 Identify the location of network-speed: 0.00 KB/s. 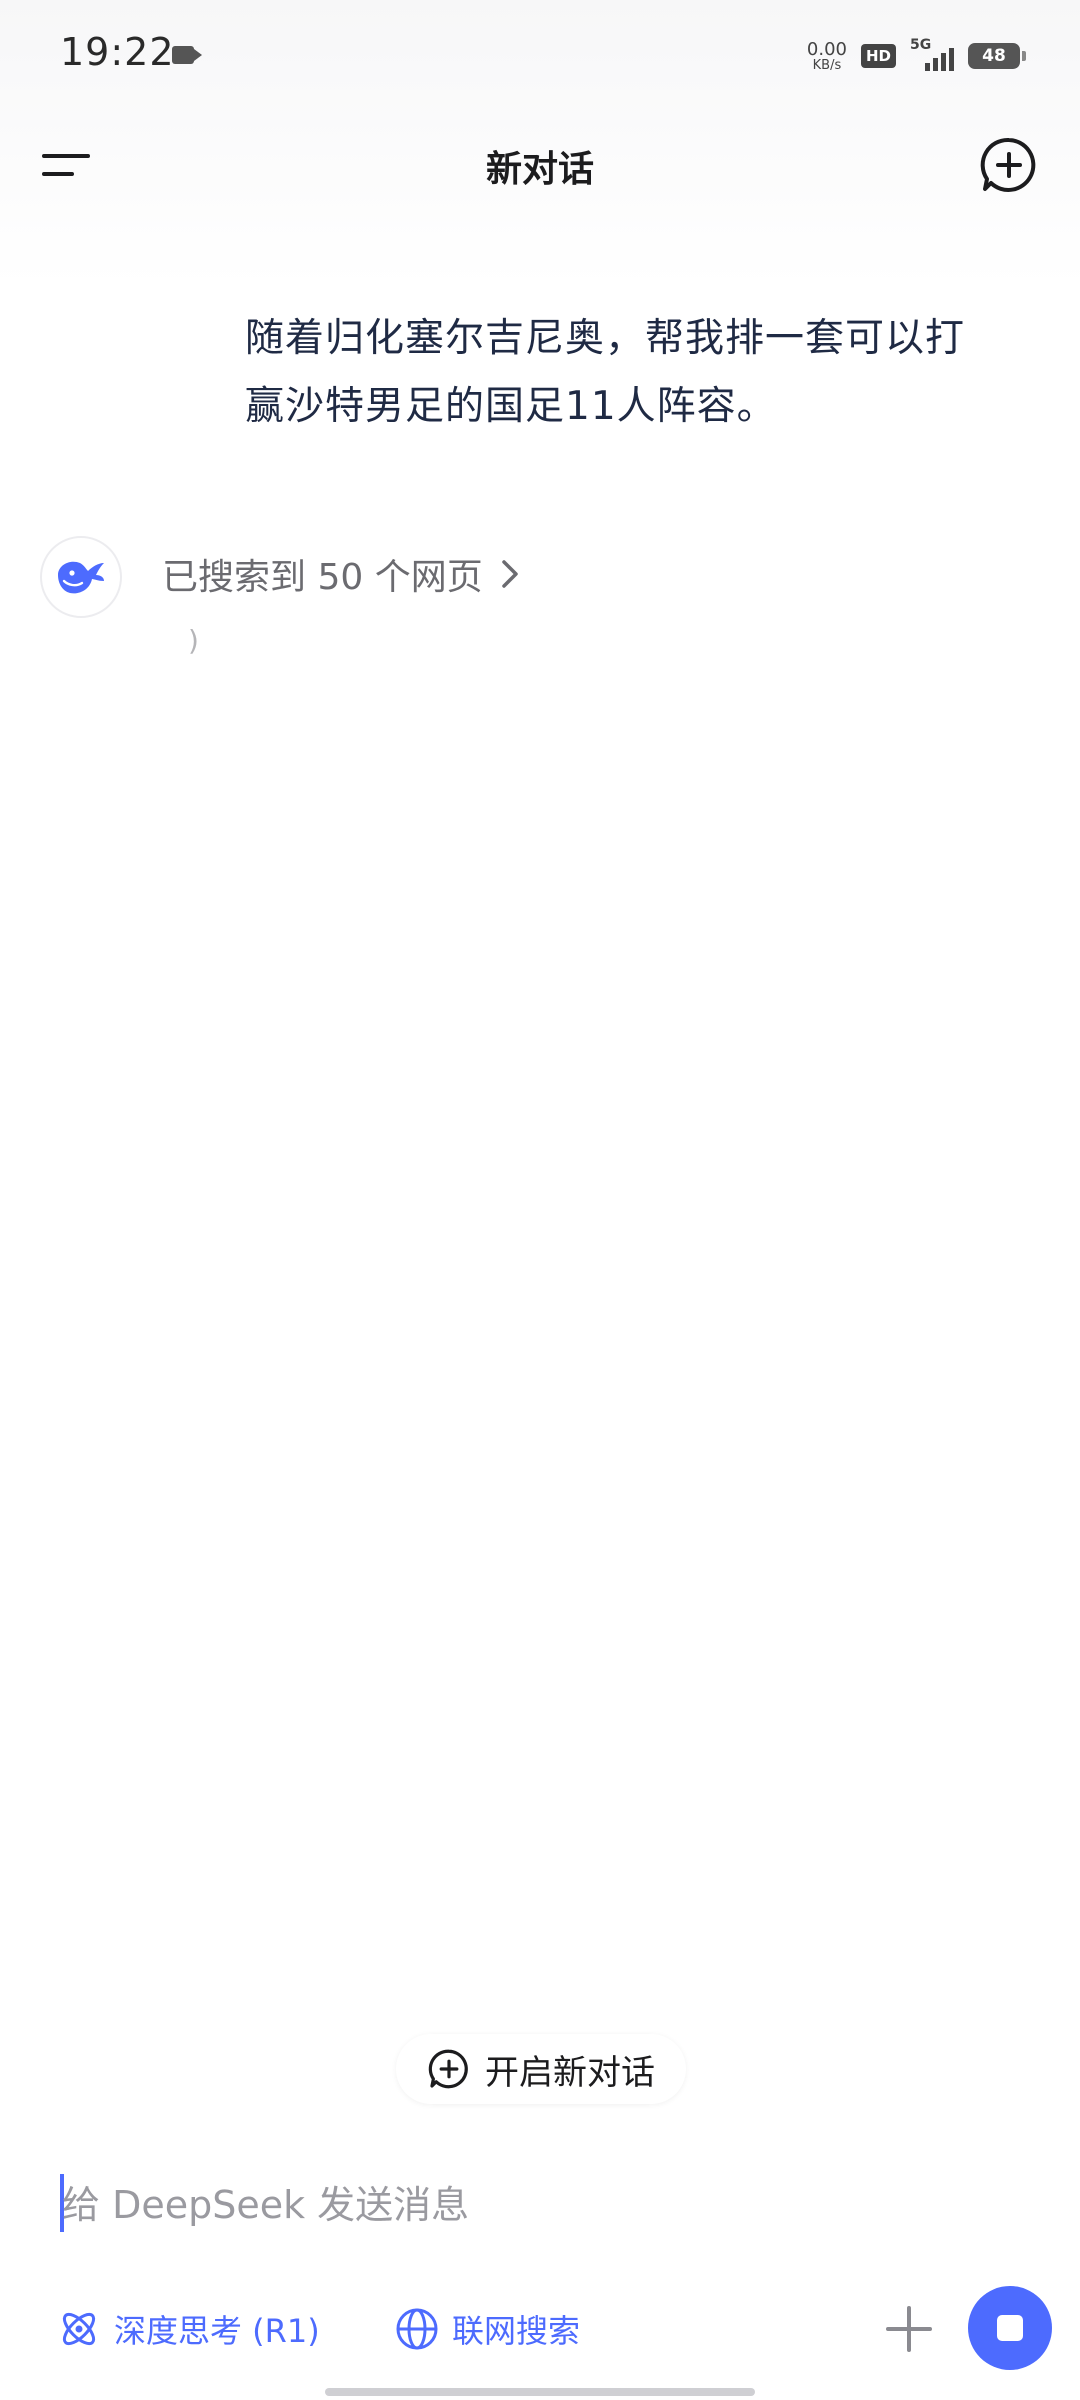
(826, 55).